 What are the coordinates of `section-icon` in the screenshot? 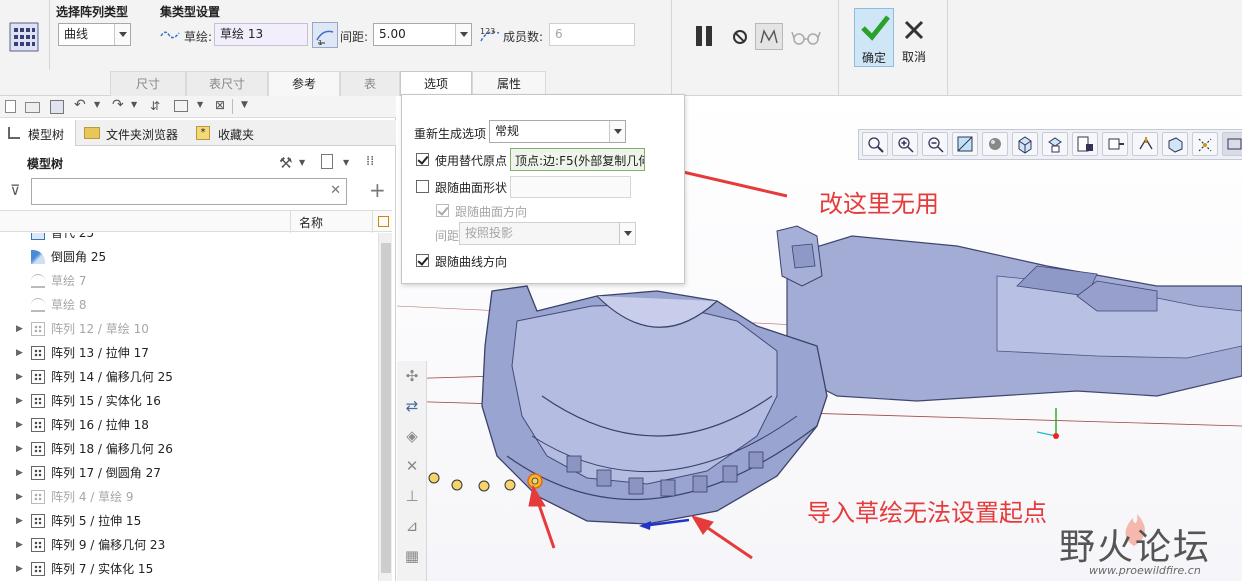 It's located at (1115, 144).